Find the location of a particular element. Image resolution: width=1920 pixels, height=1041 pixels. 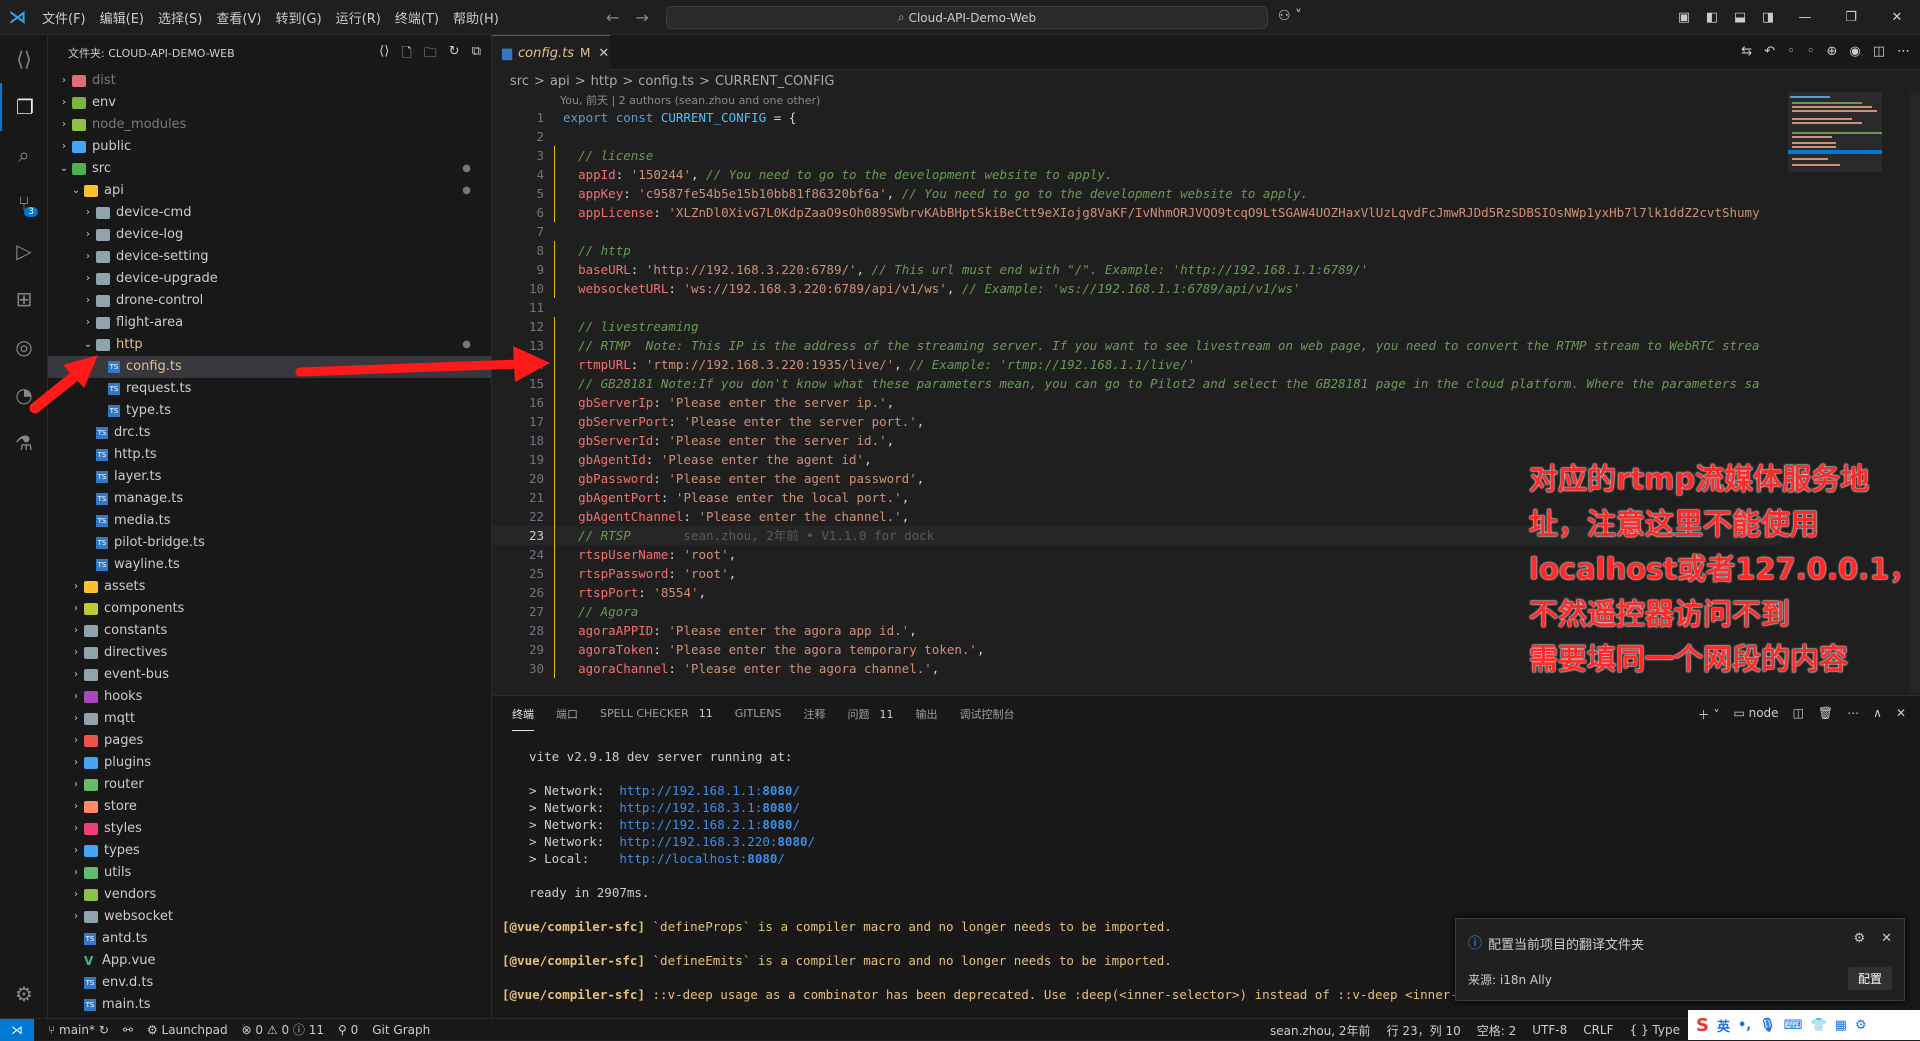

breadcrumb-item: http is located at coordinates (604, 81).